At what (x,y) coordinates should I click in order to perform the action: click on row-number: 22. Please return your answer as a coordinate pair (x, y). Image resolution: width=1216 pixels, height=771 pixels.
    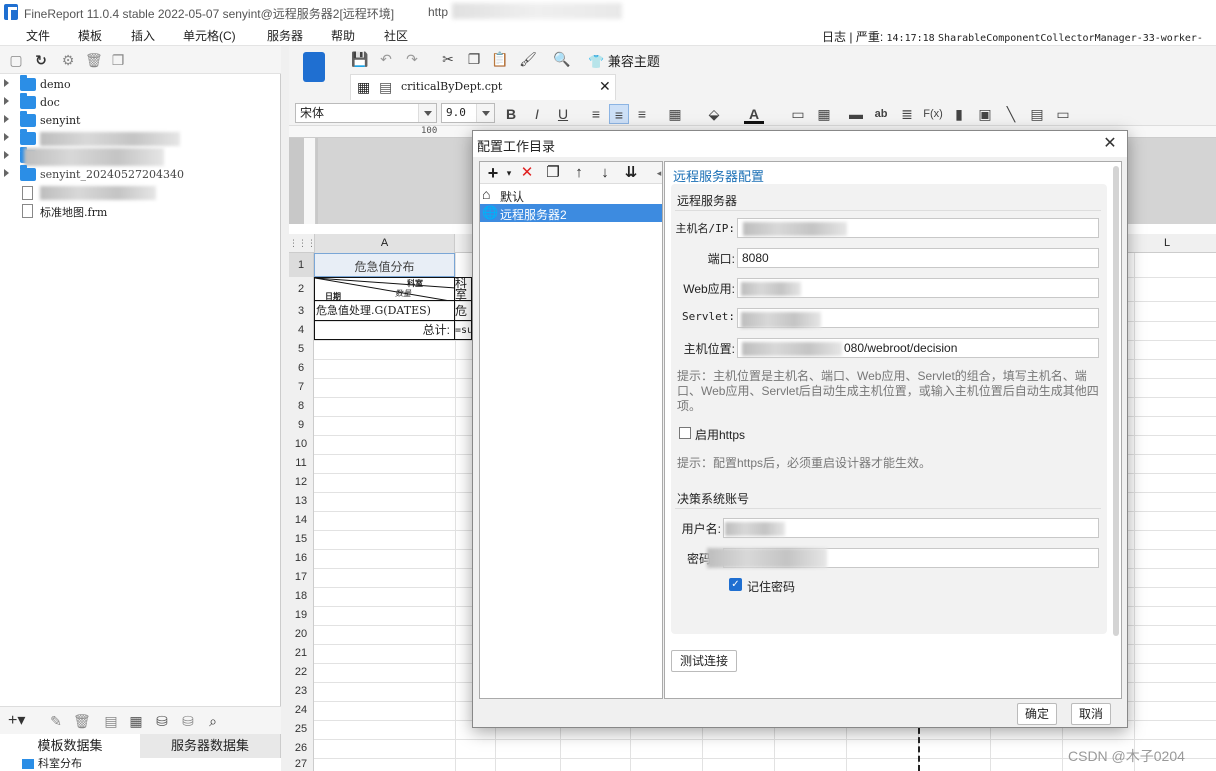
    Looking at the image, I should click on (301, 672).